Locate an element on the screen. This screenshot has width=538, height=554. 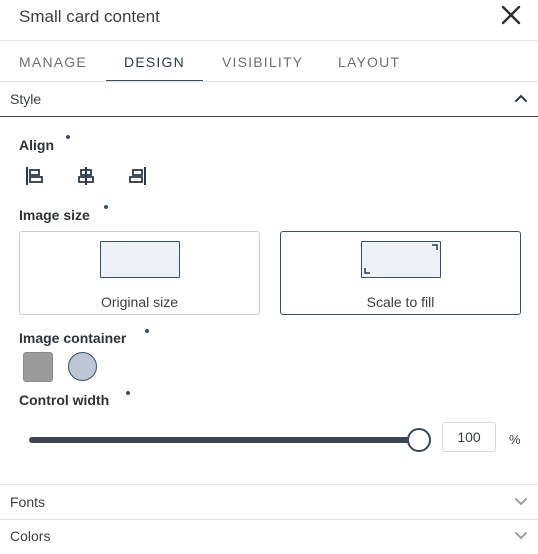
fonts-section-label: Fonts is located at coordinates (28, 502).